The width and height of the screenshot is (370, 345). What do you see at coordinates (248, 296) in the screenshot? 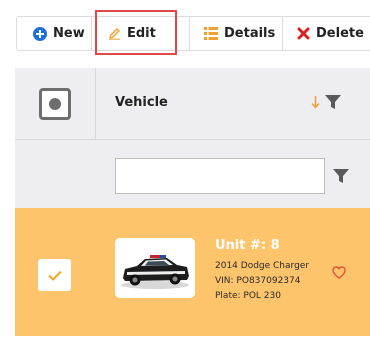
I see `vehicle-plate: Plate: POL 230` at bounding box center [248, 296].